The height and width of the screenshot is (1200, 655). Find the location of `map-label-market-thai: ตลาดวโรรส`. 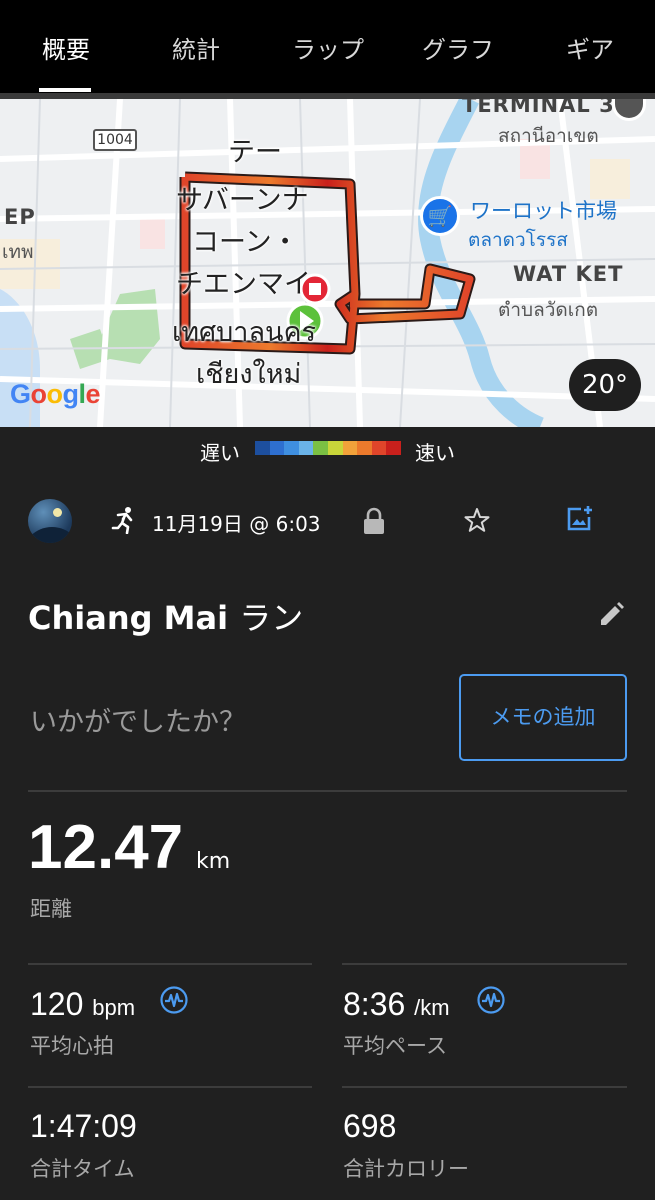

map-label-market-thai: ตลาดวโรรส is located at coordinates (518, 240).